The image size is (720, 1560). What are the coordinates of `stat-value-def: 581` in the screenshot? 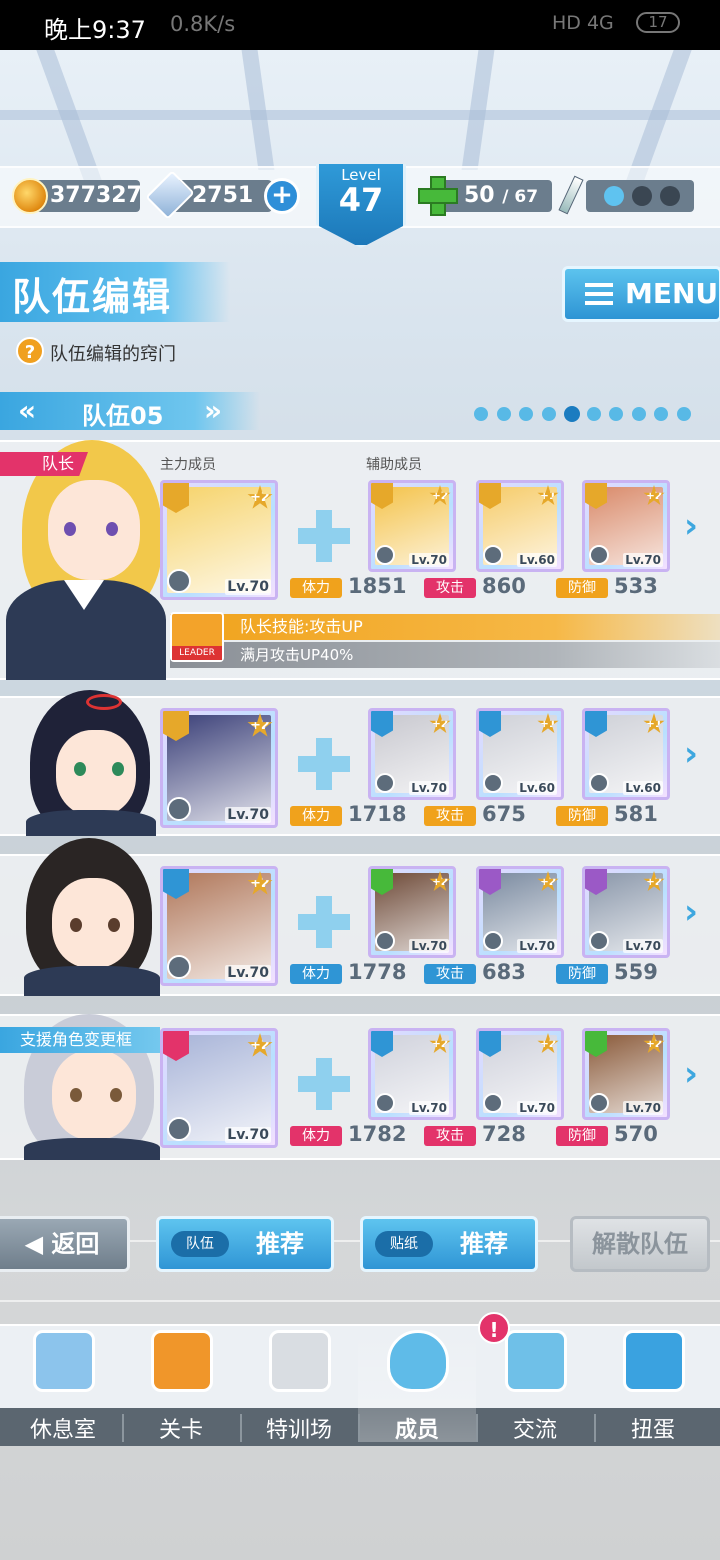 It's located at (636, 814).